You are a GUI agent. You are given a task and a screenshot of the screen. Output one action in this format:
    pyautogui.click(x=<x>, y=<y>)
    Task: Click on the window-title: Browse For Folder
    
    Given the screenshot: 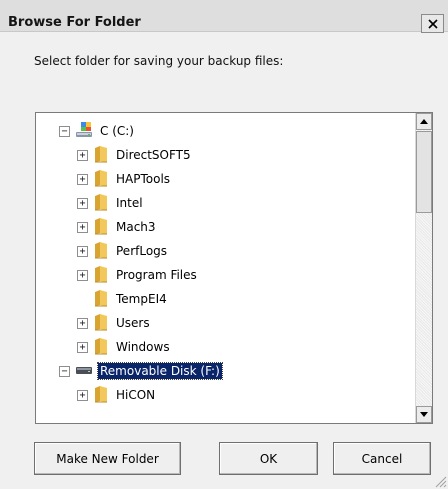 What is the action you would take?
    pyautogui.click(x=74, y=22)
    